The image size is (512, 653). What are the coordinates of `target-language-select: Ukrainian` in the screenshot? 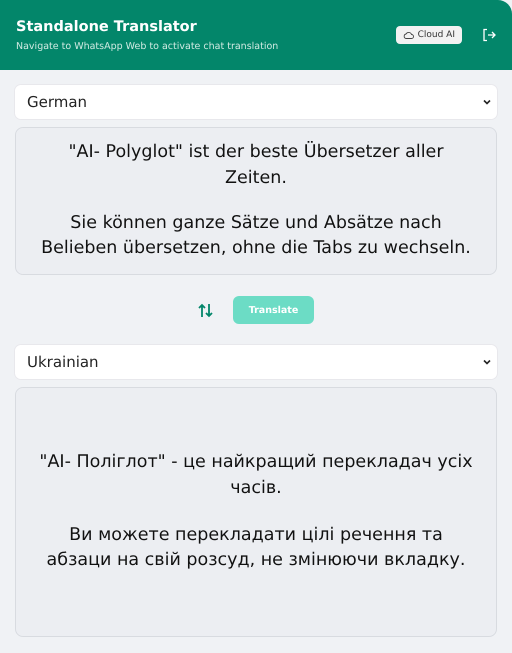 It's located at (256, 362).